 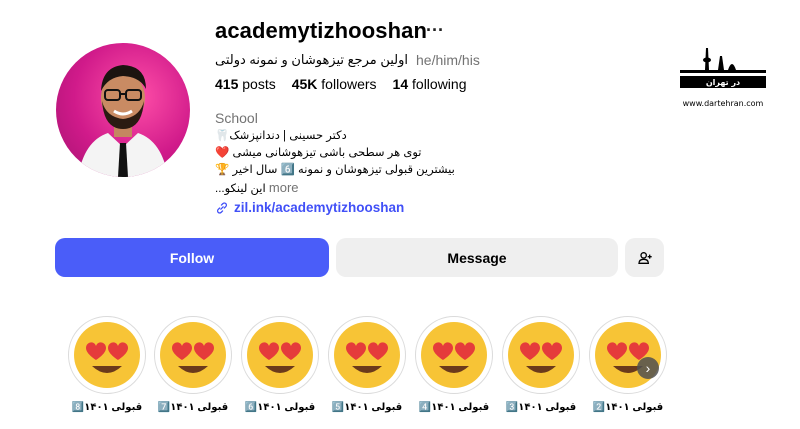 What do you see at coordinates (723, 103) in the screenshot?
I see `watermark-url: www.dartehran.com` at bounding box center [723, 103].